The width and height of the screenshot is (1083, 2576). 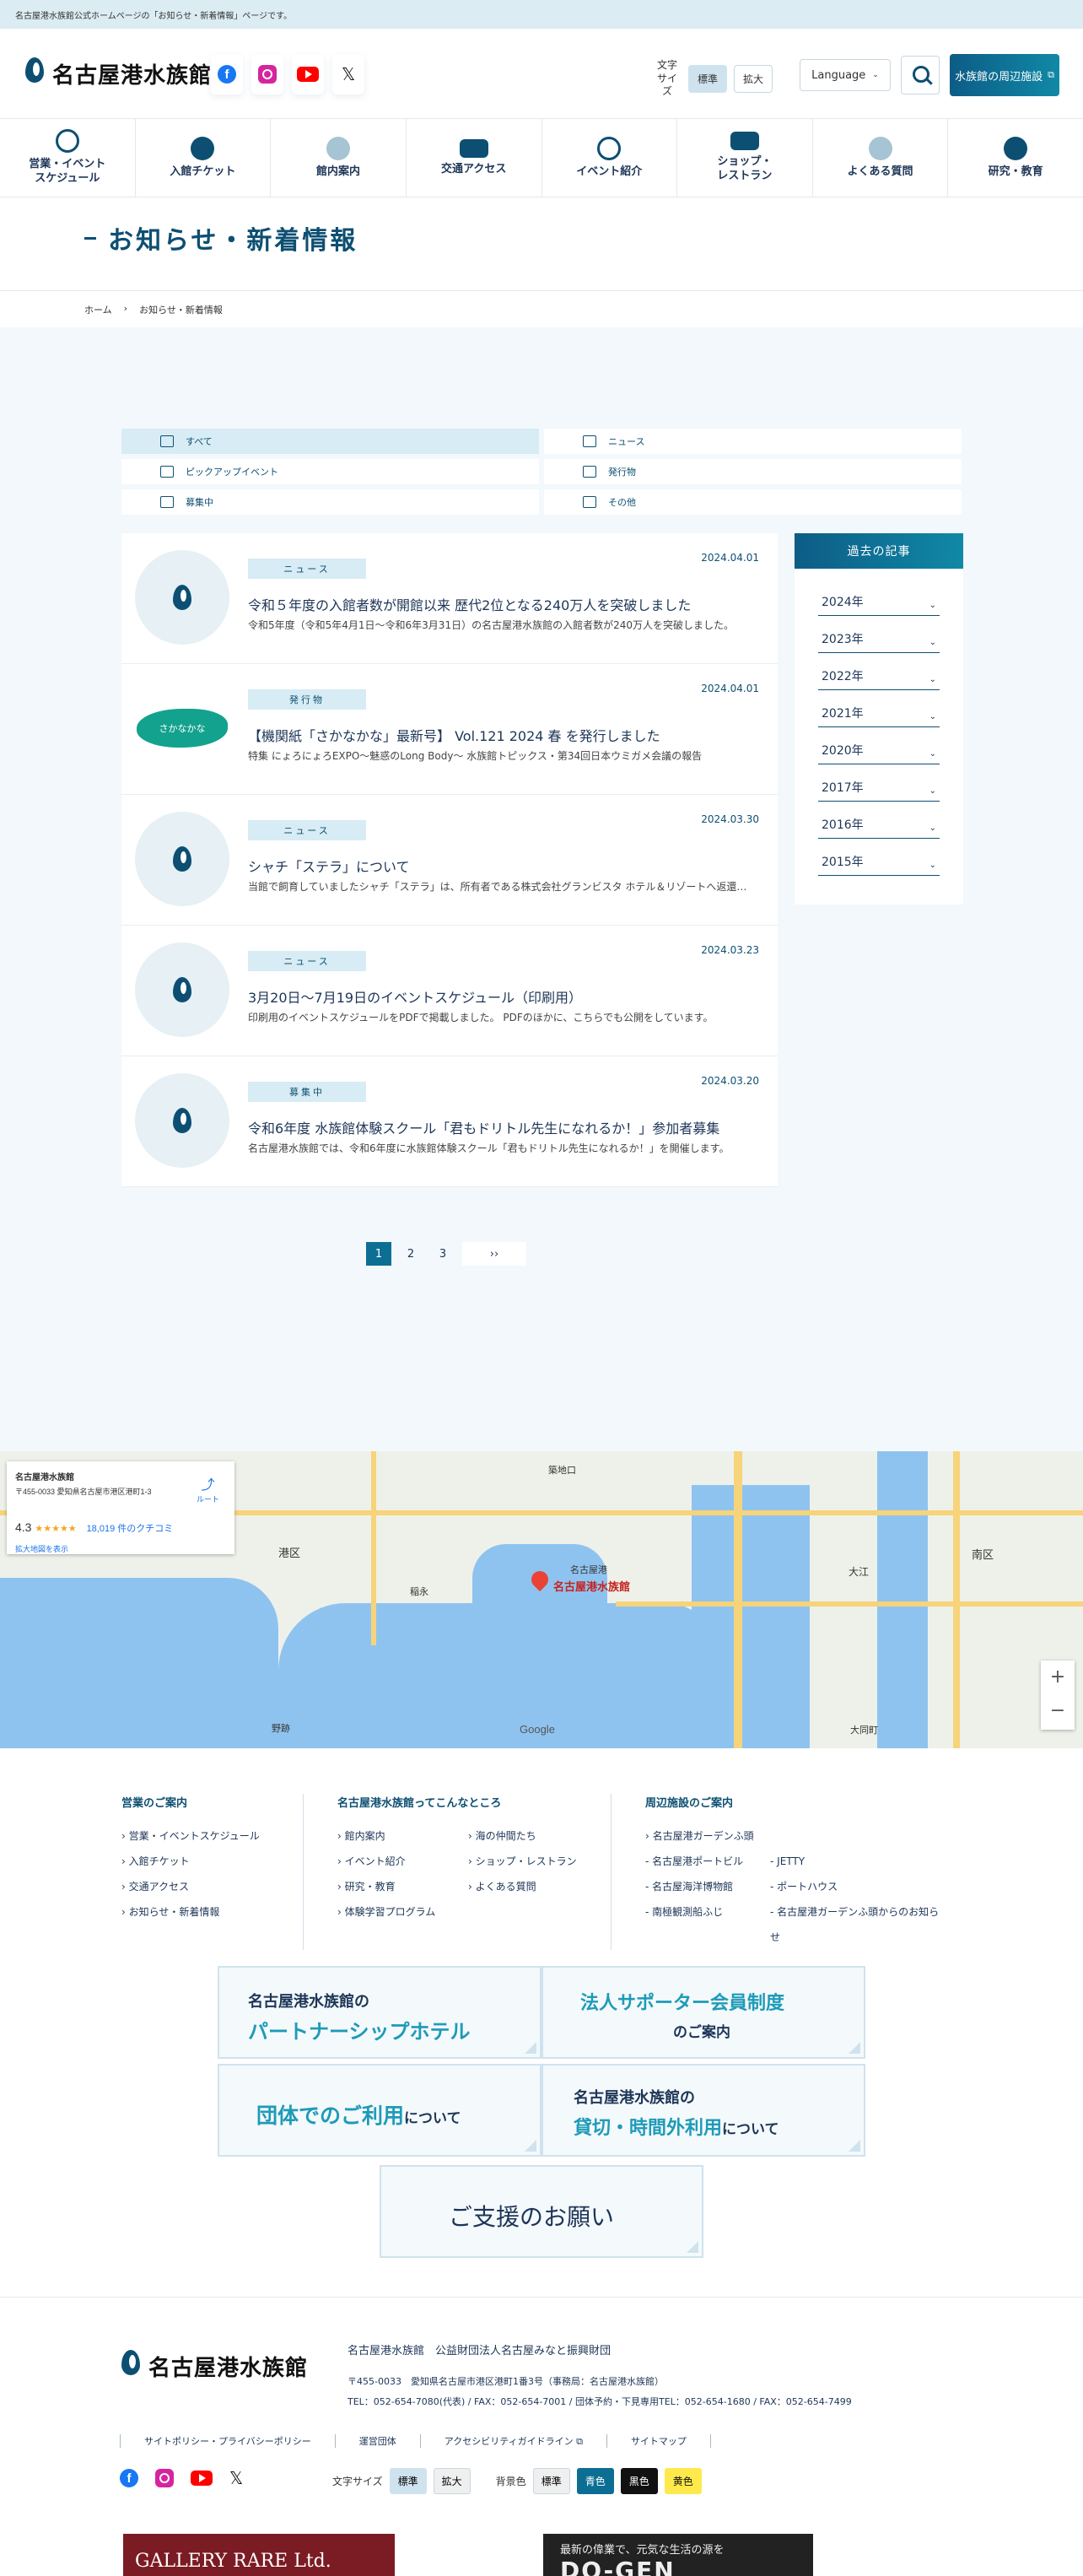 I want to click on youtube-icon, so click(x=308, y=74).